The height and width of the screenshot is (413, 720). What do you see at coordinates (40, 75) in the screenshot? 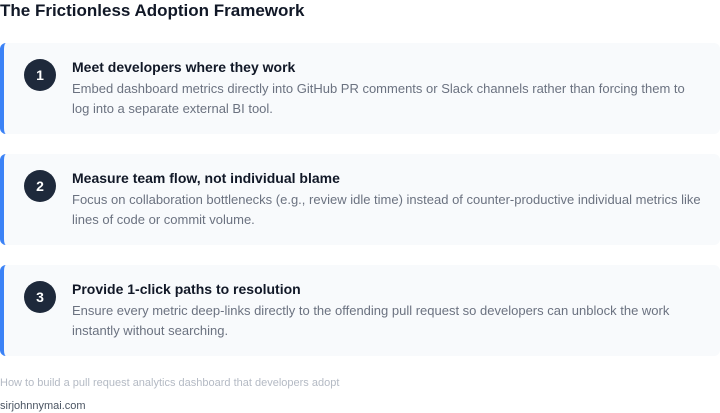
I see `step-number-badge: 1` at bounding box center [40, 75].